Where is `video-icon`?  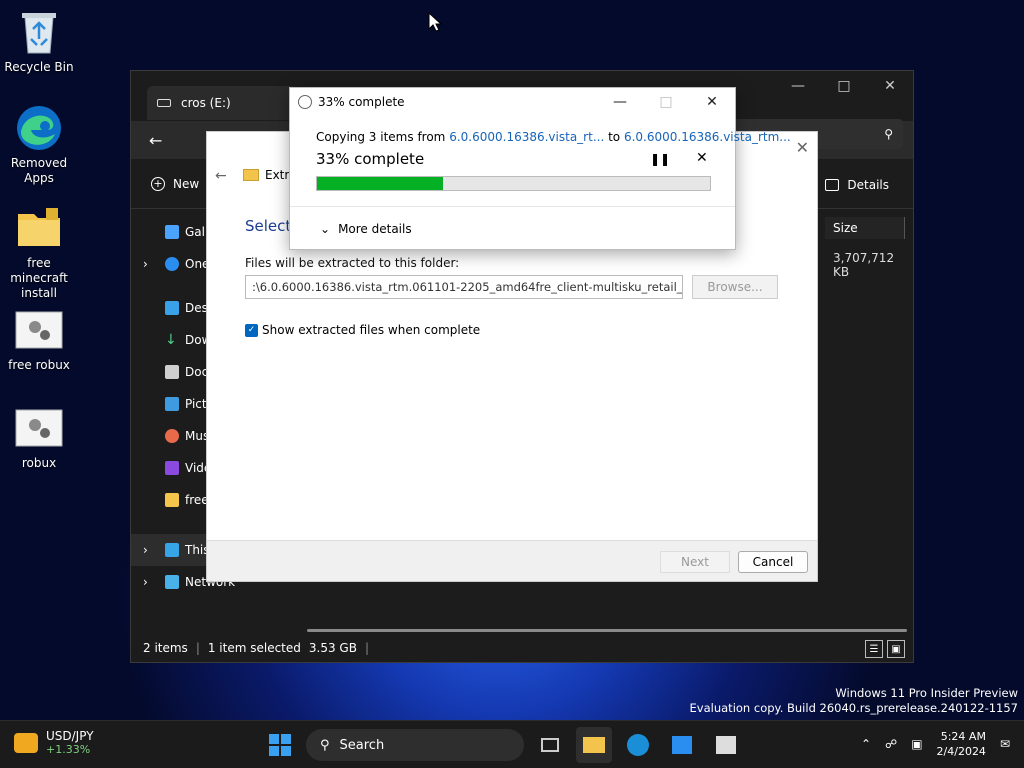
video-icon is located at coordinates (172, 468).